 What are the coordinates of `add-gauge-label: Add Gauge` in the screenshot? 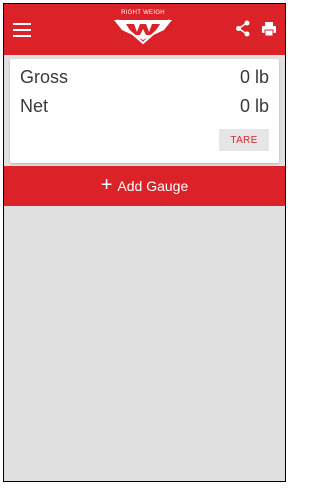 It's located at (153, 186).